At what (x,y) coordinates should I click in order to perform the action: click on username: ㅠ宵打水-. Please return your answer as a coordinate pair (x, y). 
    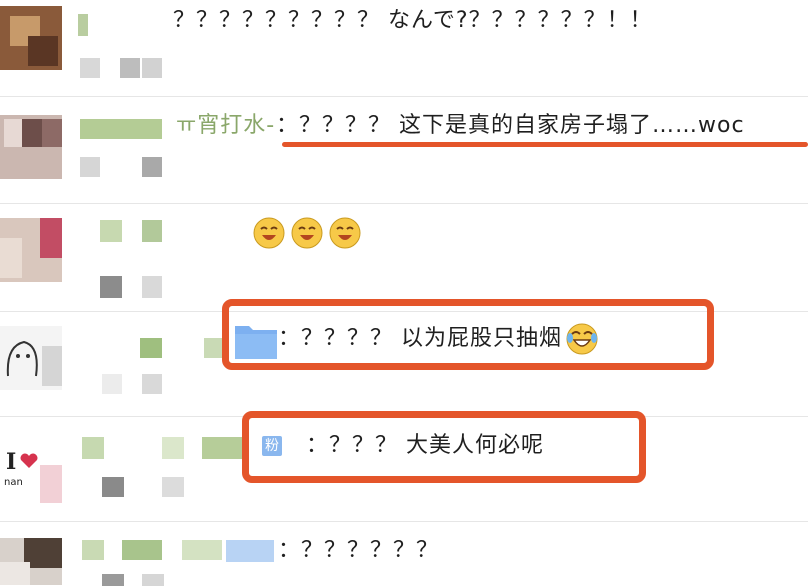
    Looking at the image, I should click on (225, 126).